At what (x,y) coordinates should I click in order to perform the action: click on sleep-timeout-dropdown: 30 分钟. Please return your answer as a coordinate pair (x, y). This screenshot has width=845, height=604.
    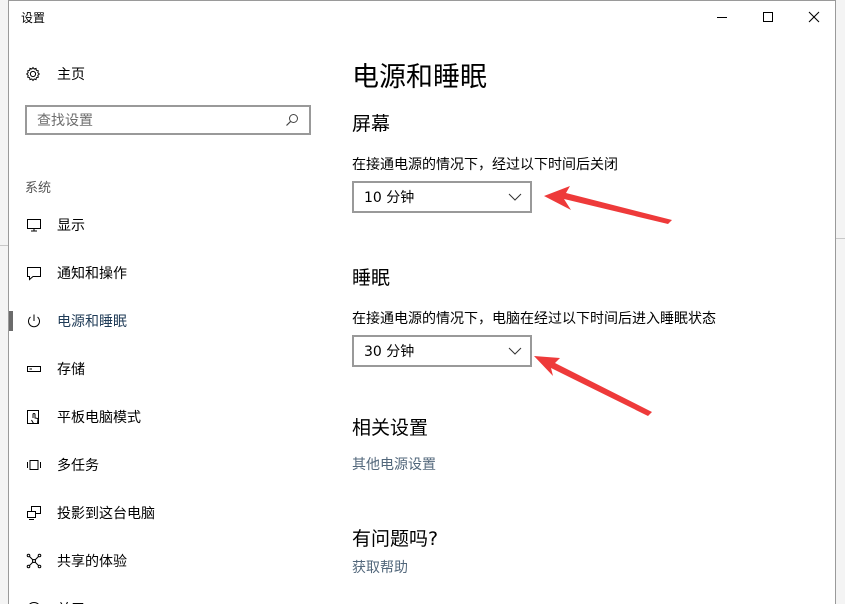
    Looking at the image, I should click on (442, 351).